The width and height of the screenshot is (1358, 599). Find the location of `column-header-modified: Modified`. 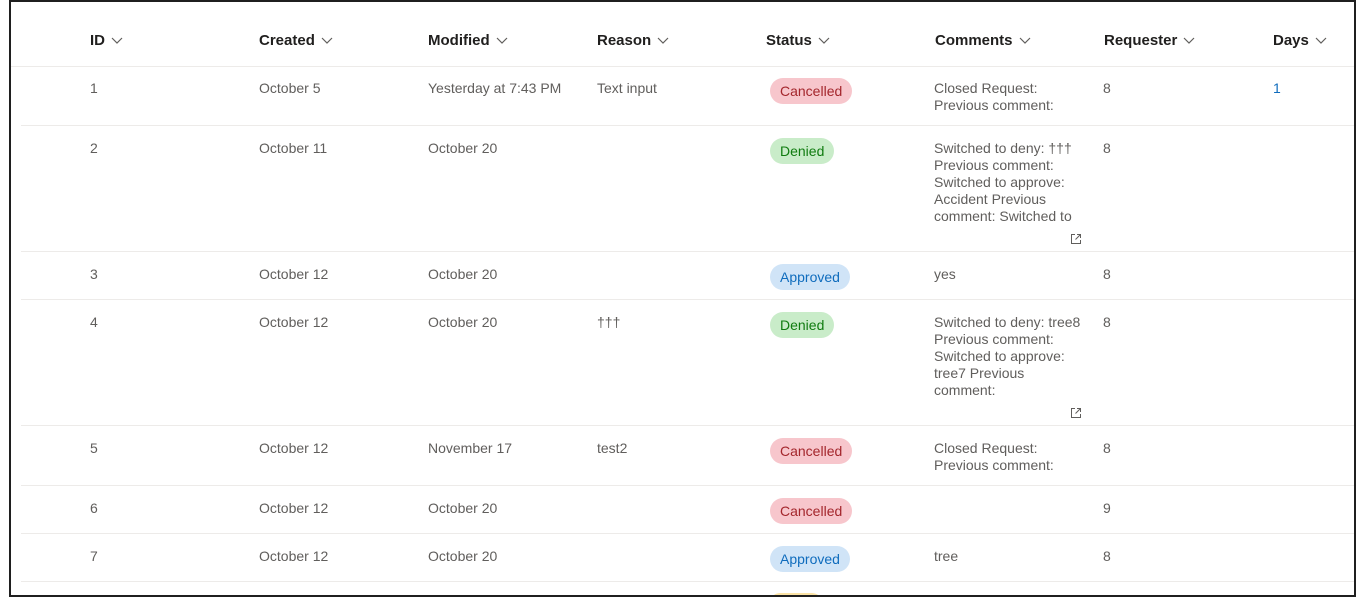

column-header-modified: Modified is located at coordinates (468, 40).